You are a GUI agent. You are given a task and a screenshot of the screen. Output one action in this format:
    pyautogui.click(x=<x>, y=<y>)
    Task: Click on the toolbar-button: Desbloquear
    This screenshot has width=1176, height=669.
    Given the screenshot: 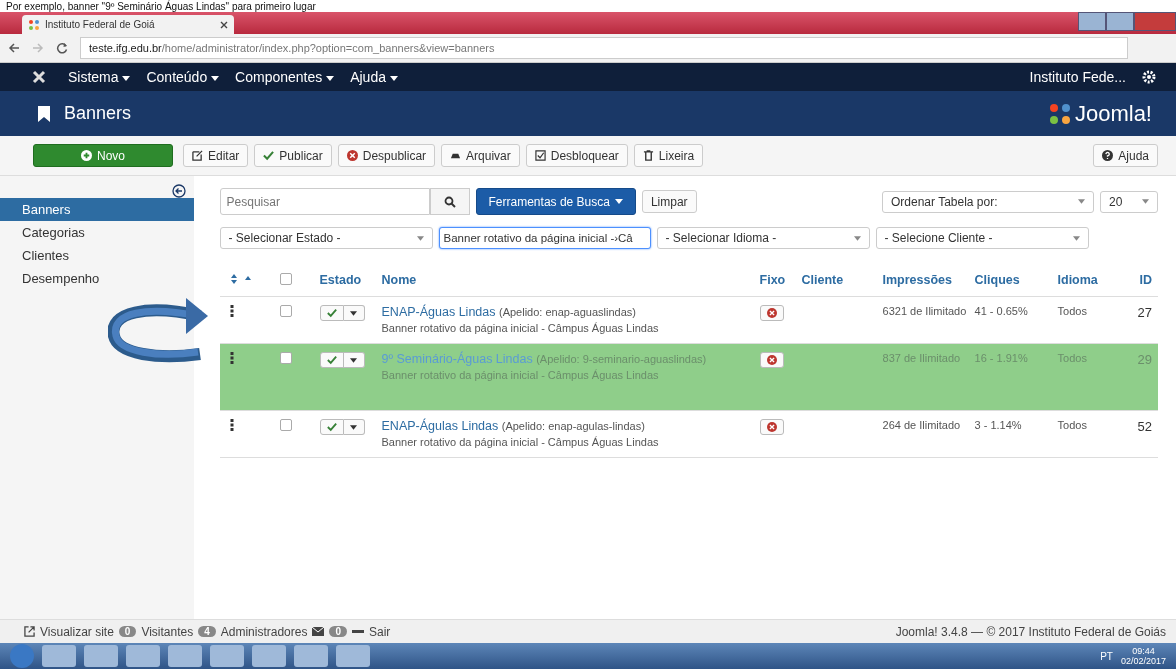 What is the action you would take?
    pyautogui.click(x=576, y=155)
    